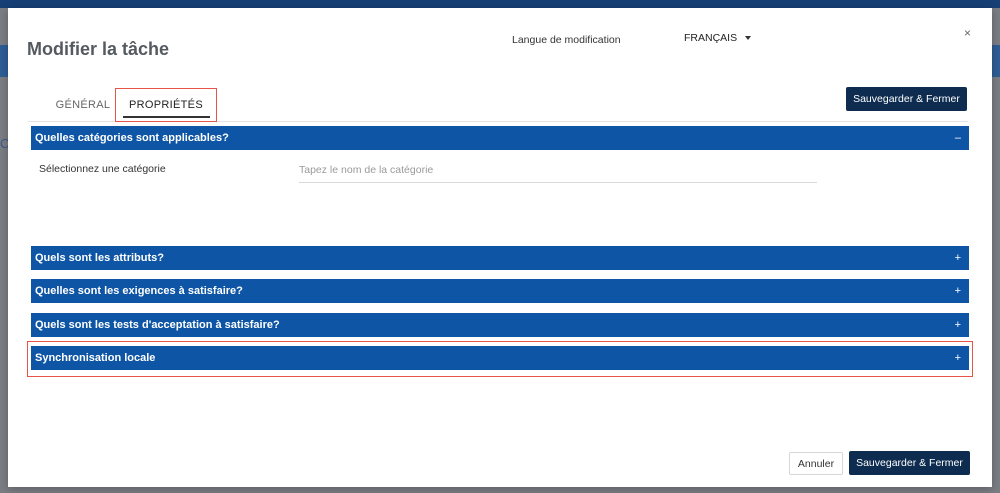 The height and width of the screenshot is (493, 1000). Describe the element at coordinates (139, 291) in the screenshot. I see `panel-title: Quelles sont les exigences à satisfaire?` at that location.